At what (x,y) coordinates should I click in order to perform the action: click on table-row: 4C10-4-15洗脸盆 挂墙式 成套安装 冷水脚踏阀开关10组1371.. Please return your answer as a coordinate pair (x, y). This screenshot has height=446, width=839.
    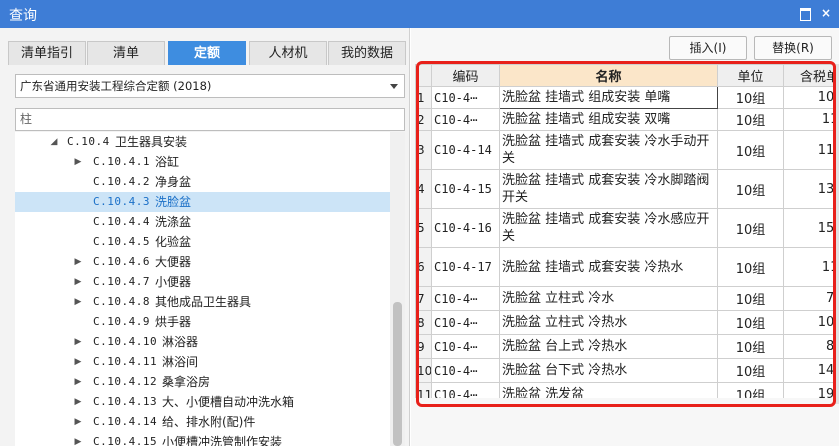
    Looking at the image, I should click on (627, 189).